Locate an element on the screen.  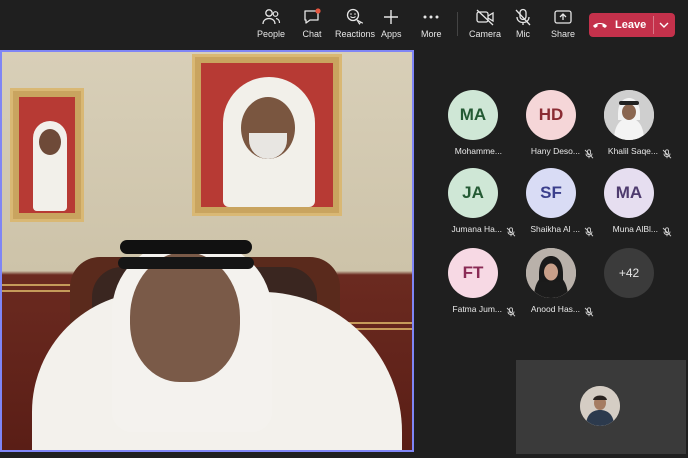
participant-avatar: FT is located at coordinates (473, 273).